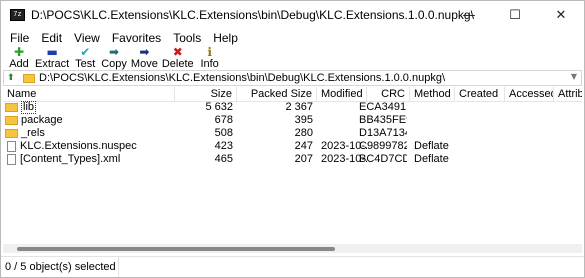 This screenshot has height=278, width=585. What do you see at coordinates (303, 133) in the screenshot?
I see `row-packed-size: 280` at bounding box center [303, 133].